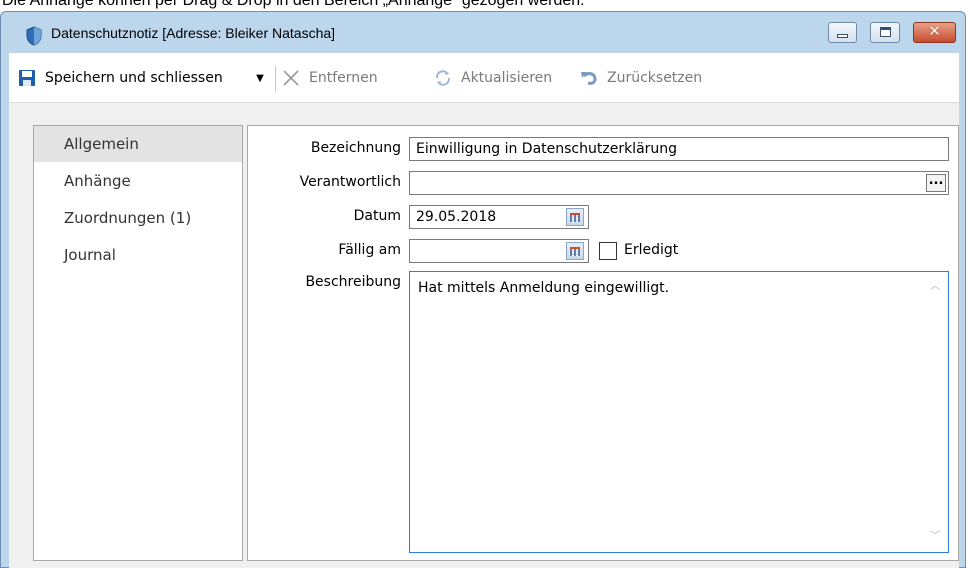  What do you see at coordinates (138, 181) in the screenshot?
I see `nav-item-anhaenge: Anhänge` at bounding box center [138, 181].